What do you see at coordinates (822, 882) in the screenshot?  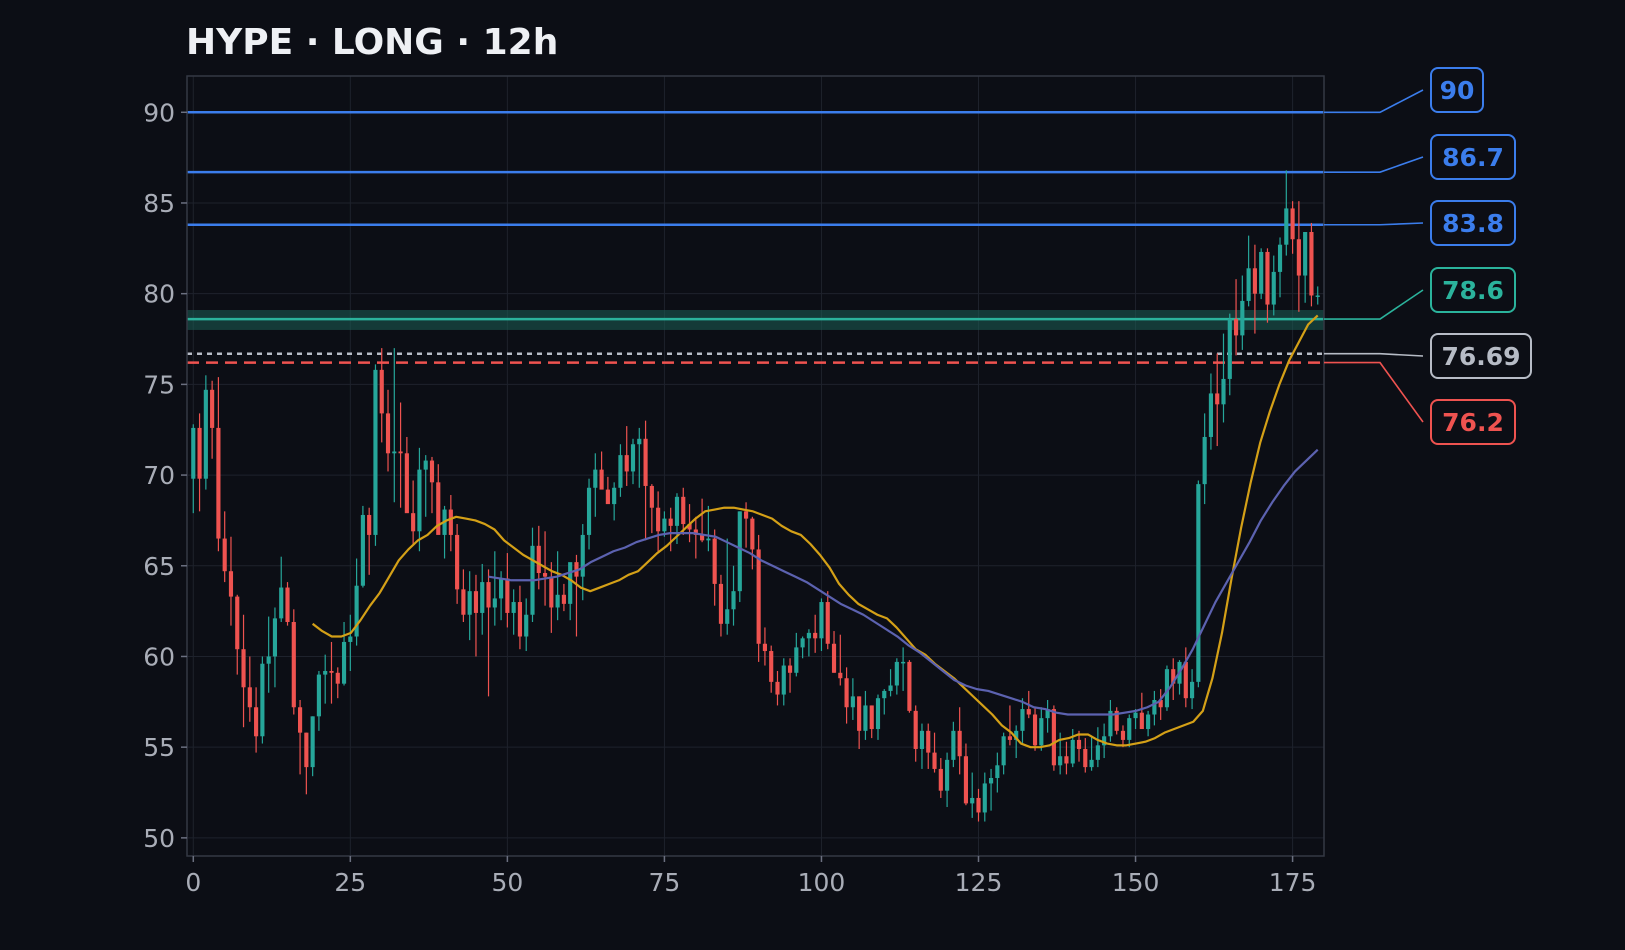 I see `x-tick-label: 100` at bounding box center [822, 882].